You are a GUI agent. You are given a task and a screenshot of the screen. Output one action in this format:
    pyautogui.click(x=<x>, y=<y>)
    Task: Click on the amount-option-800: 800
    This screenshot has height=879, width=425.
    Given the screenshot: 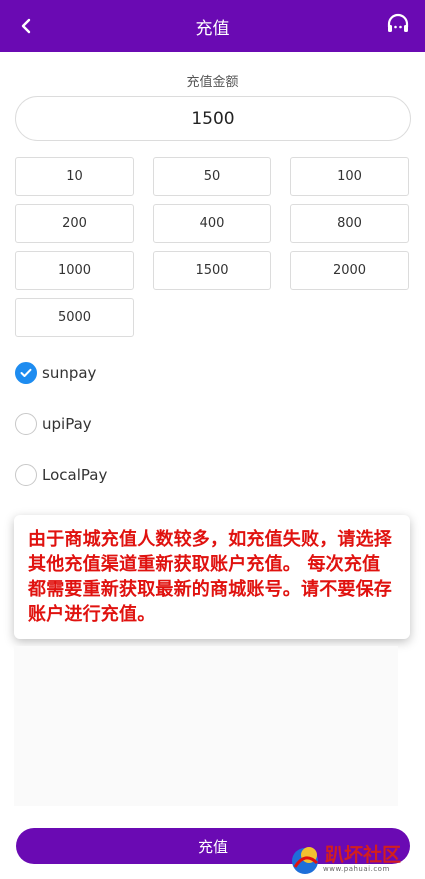 What is the action you would take?
    pyautogui.click(x=349, y=223)
    